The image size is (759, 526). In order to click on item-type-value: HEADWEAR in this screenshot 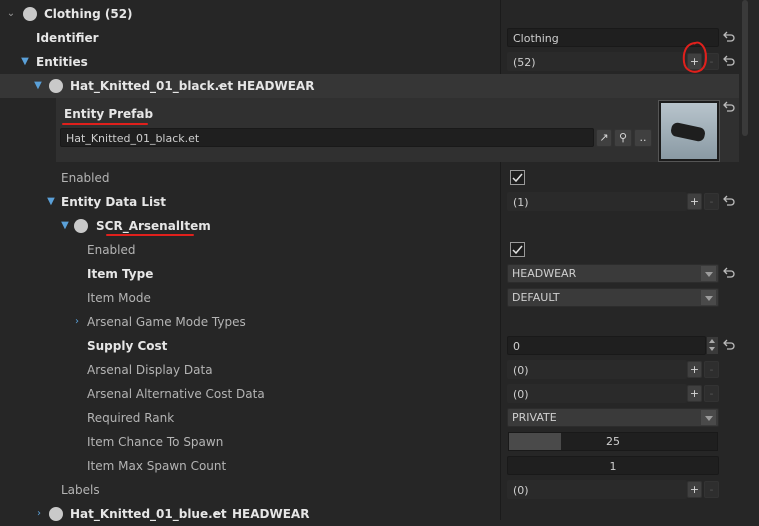, I will do `click(544, 273)`.